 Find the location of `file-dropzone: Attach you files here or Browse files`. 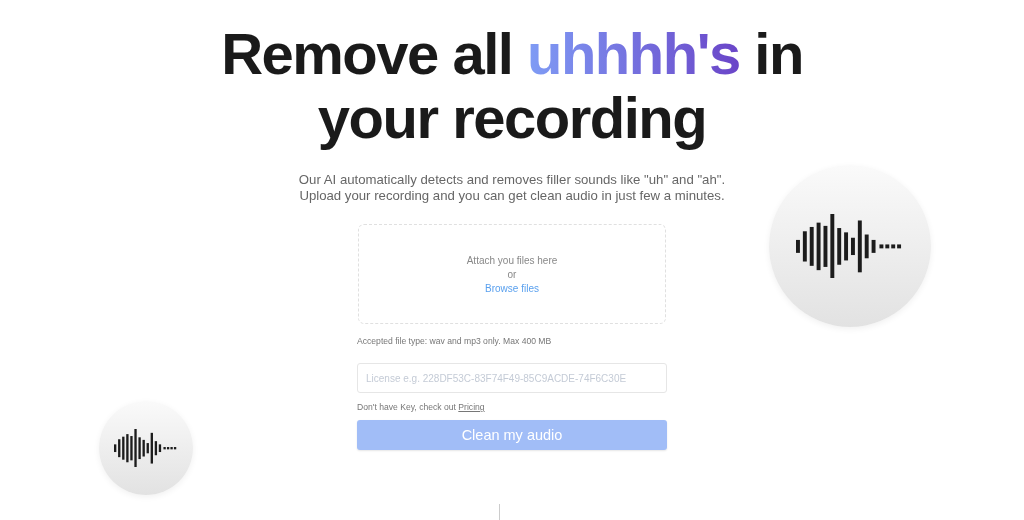

file-dropzone: Attach you files here or Browse files is located at coordinates (512, 274).